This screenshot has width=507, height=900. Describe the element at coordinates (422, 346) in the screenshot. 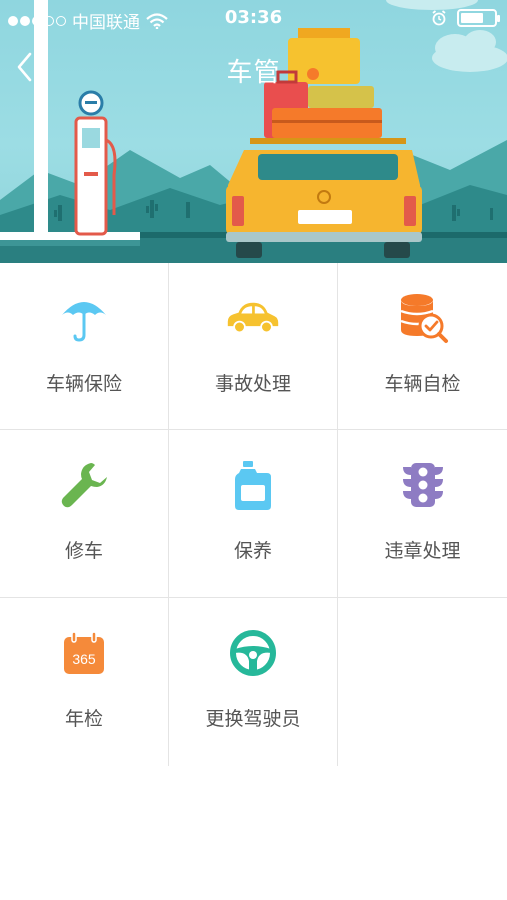

I see `menu-item-vehicle-self-check: 车辆自检` at that location.